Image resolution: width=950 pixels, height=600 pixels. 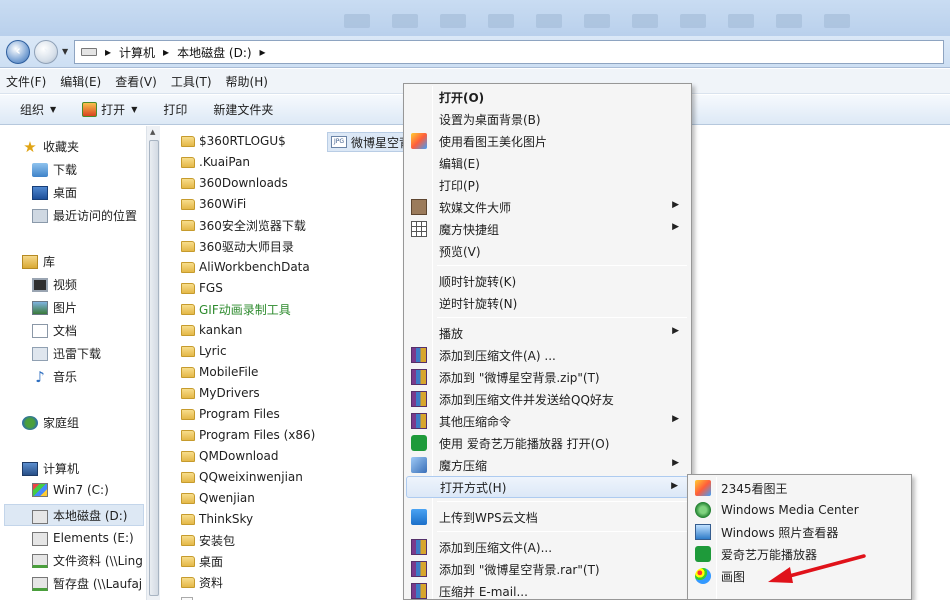 What do you see at coordinates (87, 583) in the screenshot?
I see `nav-item-network-laufaj: 暂存盘 (\\Laufaj` at bounding box center [87, 583].